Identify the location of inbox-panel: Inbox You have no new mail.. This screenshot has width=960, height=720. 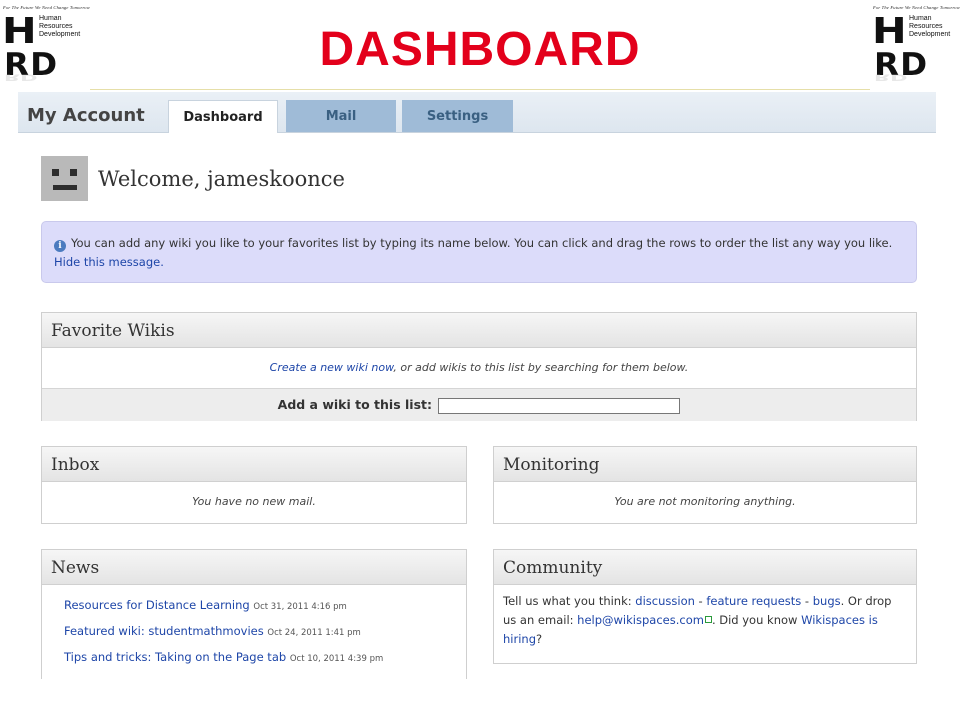
(254, 485).